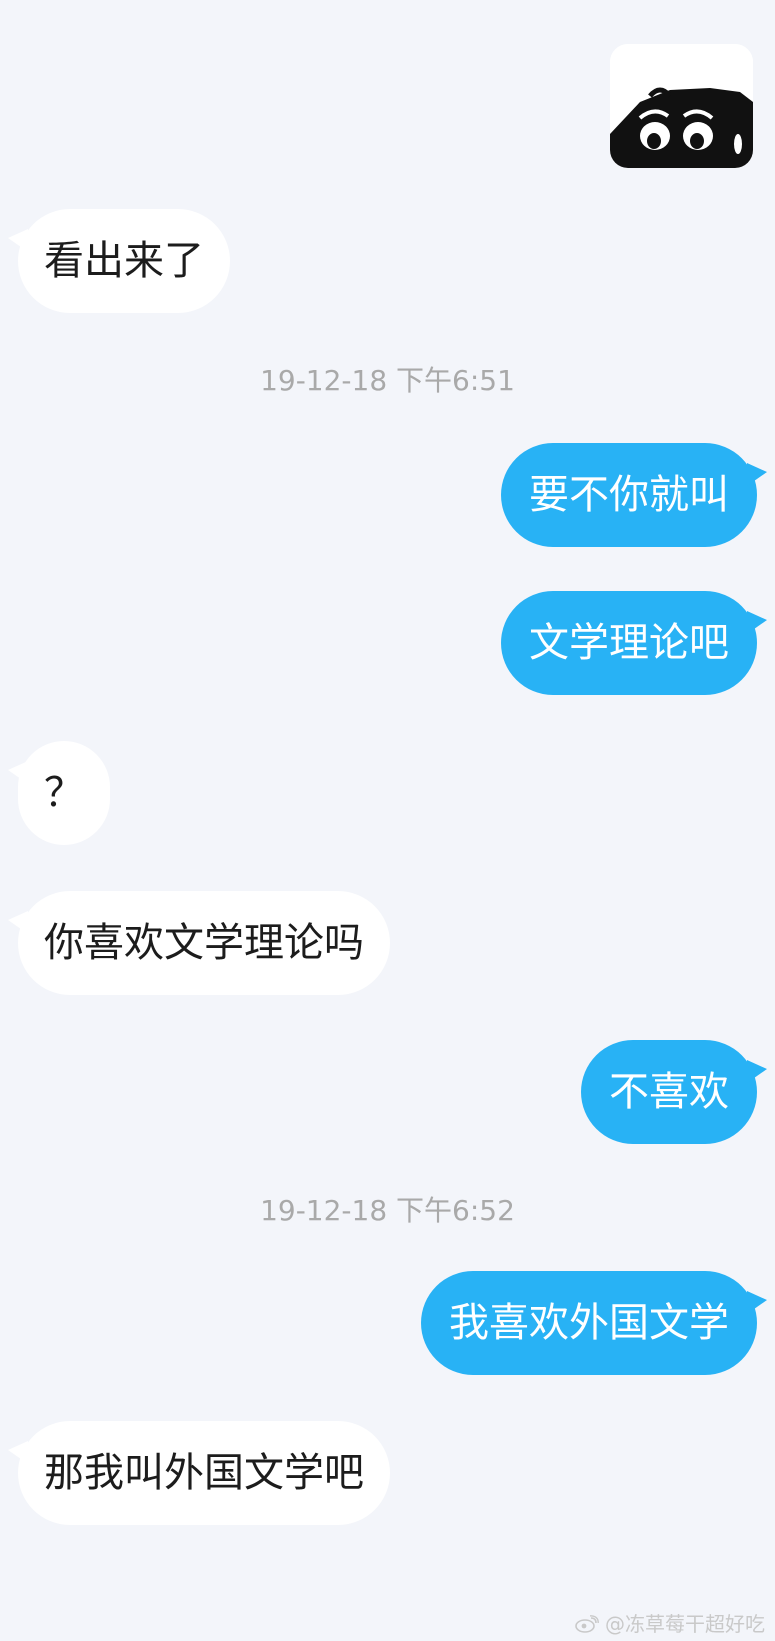 Image resolution: width=775 pixels, height=1641 pixels. I want to click on outgoing-message: 文学理论吧, so click(634, 643).